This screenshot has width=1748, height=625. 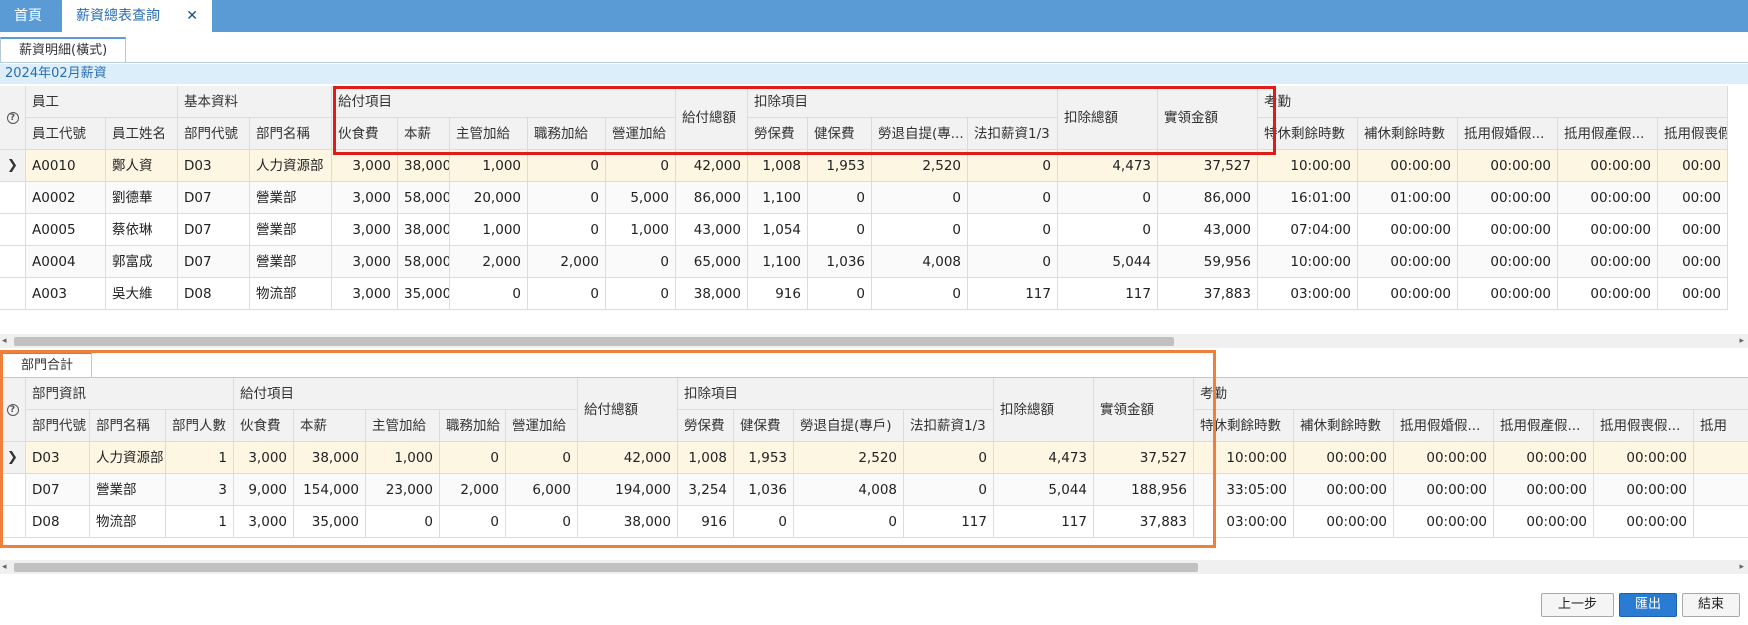 I want to click on column-header: 部門名稱, so click(x=291, y=134).